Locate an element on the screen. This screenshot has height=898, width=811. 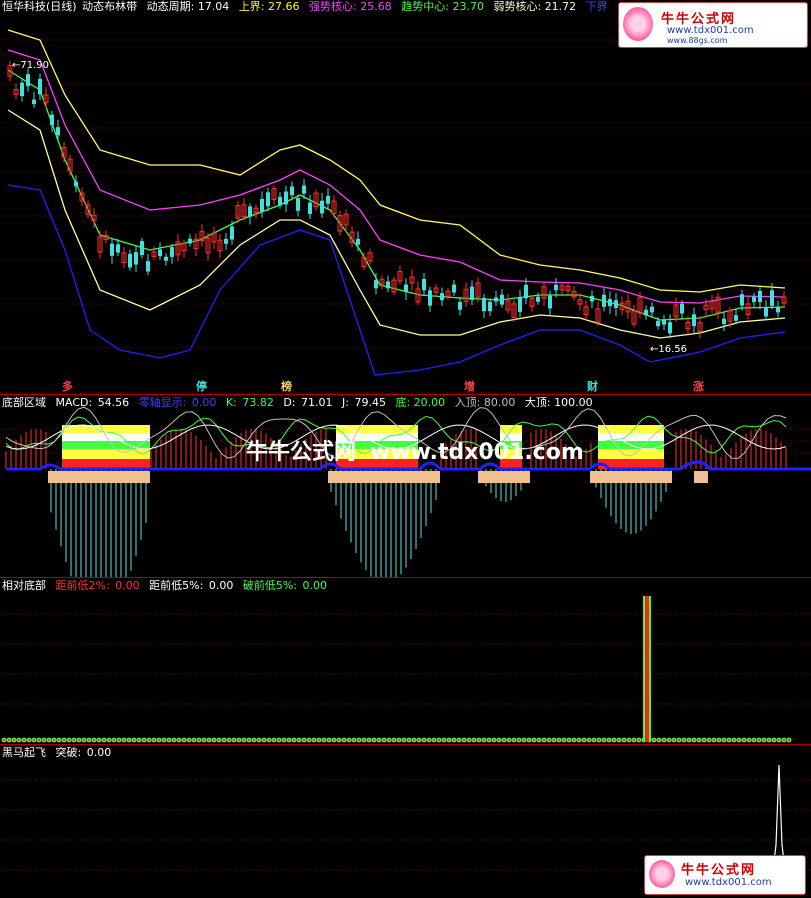
low-marker: ←16.56 is located at coordinates (669, 349).